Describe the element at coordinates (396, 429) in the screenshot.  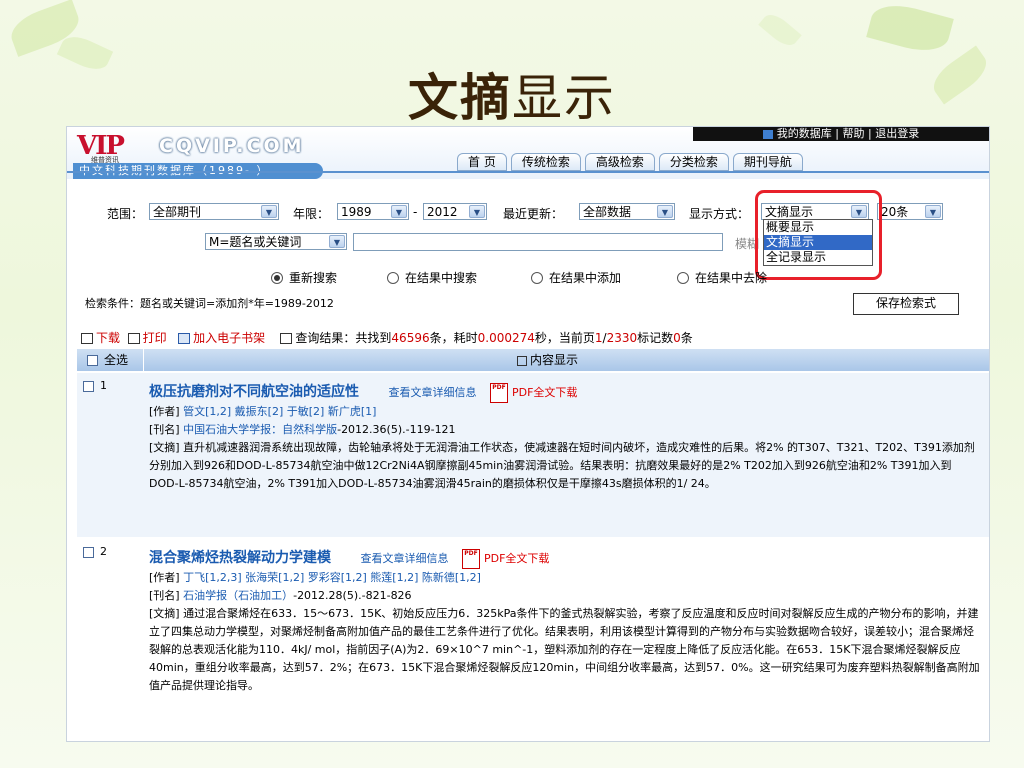
I see `journal-info: -2012.36(5).-119-121` at that location.